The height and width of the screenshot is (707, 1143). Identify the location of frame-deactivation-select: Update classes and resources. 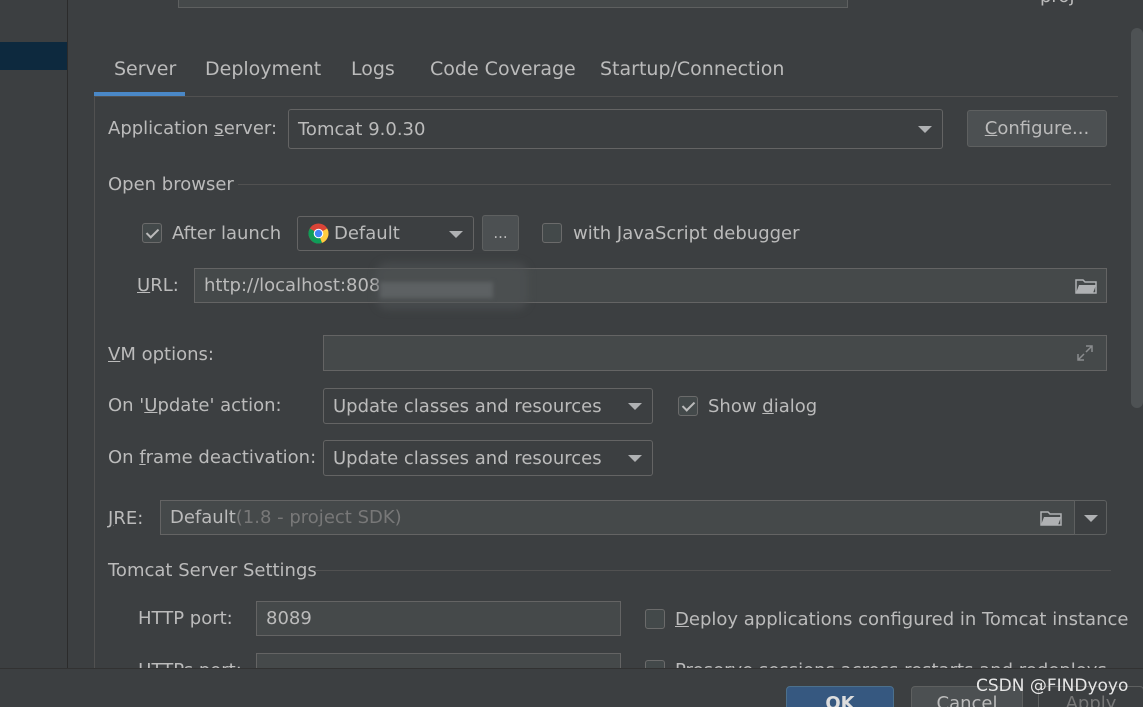
(488, 458).